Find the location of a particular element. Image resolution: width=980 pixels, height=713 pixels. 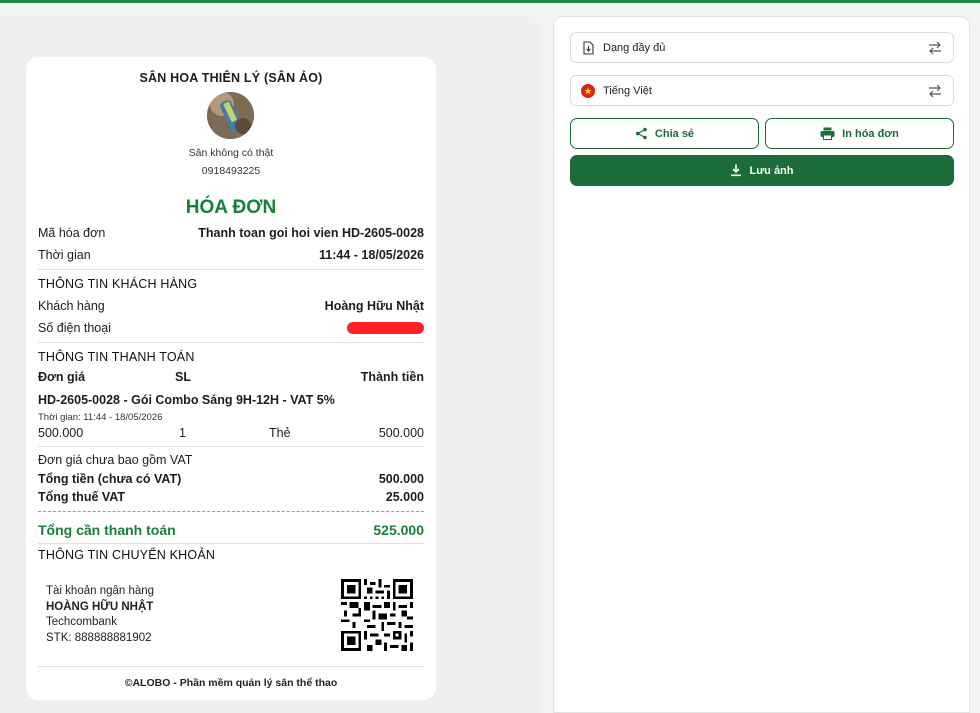

time-label: Thời gian is located at coordinates (64, 255).